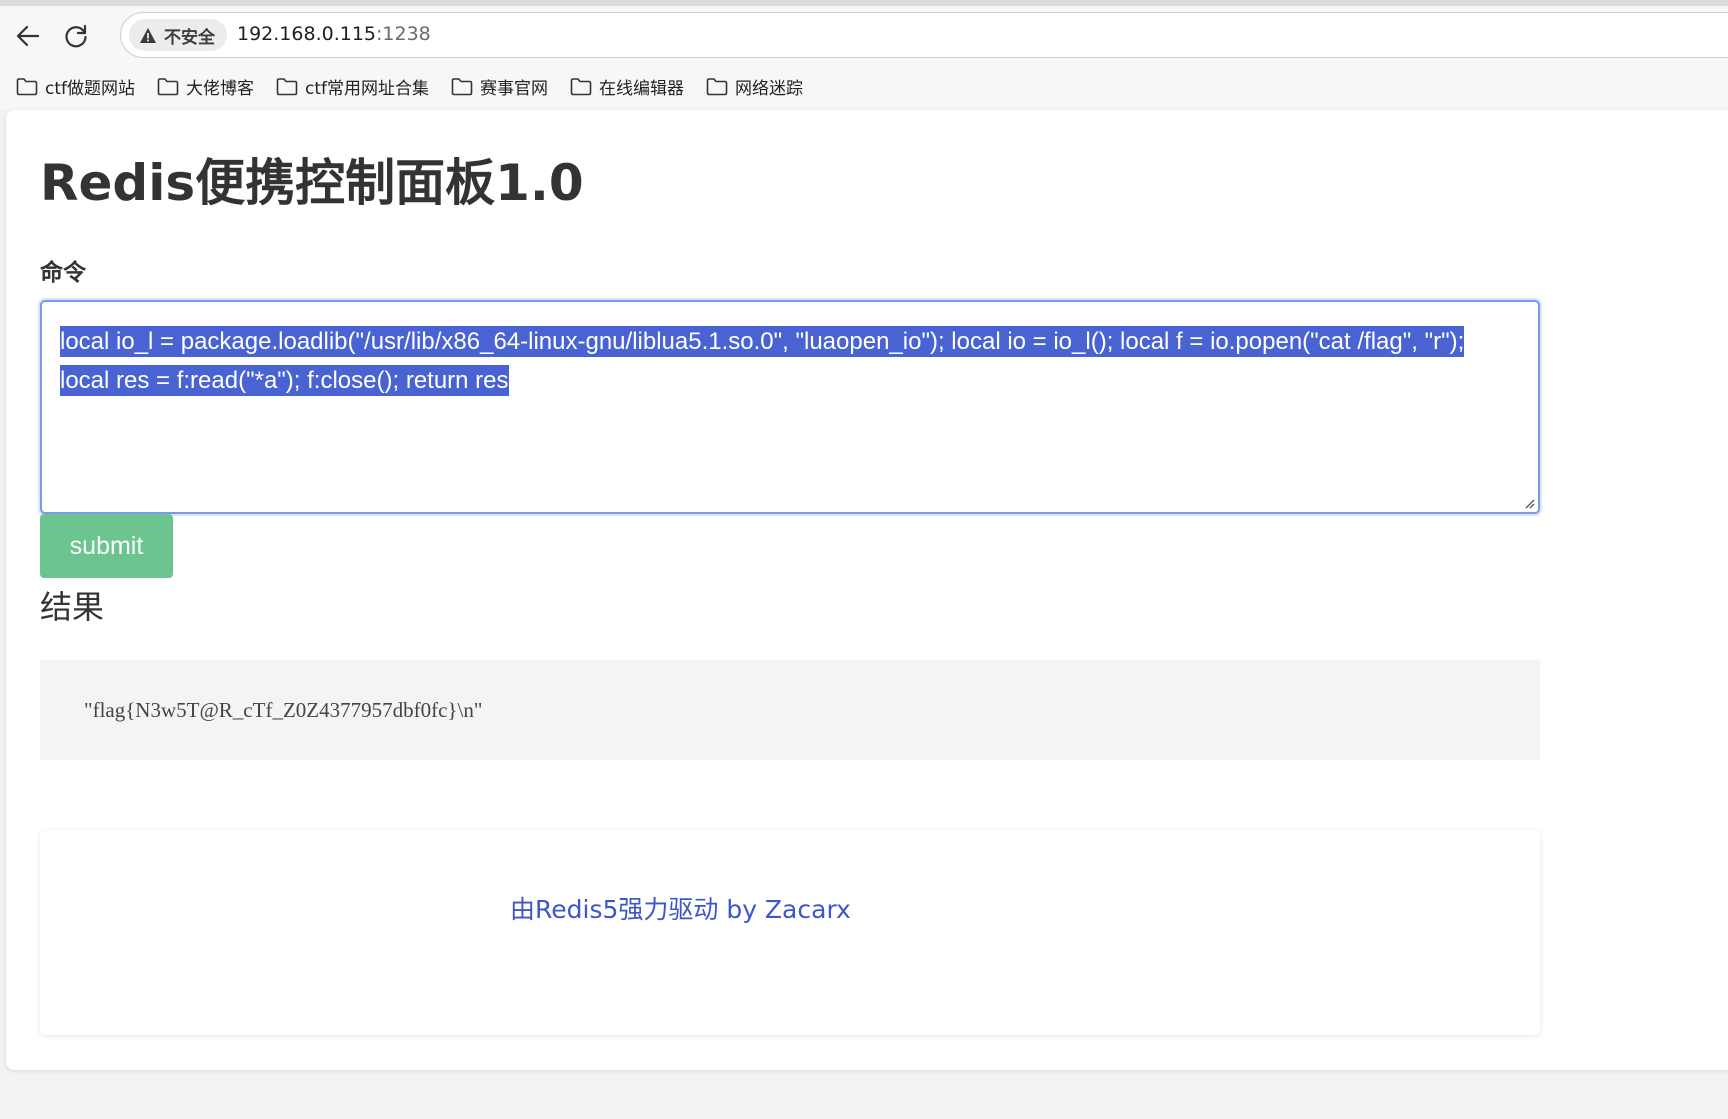 This screenshot has width=1728, height=1119. Describe the element at coordinates (106, 546) in the screenshot. I see `submit-button: submit` at that location.